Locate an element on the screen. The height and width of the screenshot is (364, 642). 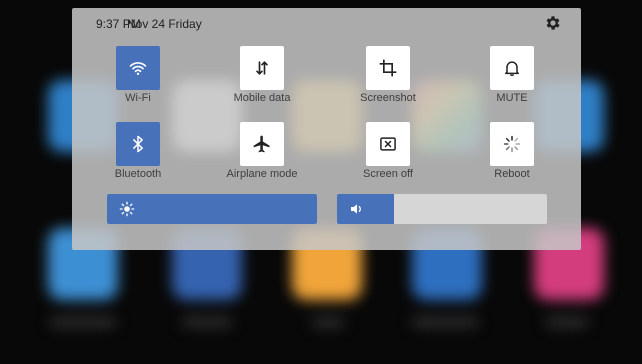
toggle-mute: MUTE is located at coordinates (510, 81).